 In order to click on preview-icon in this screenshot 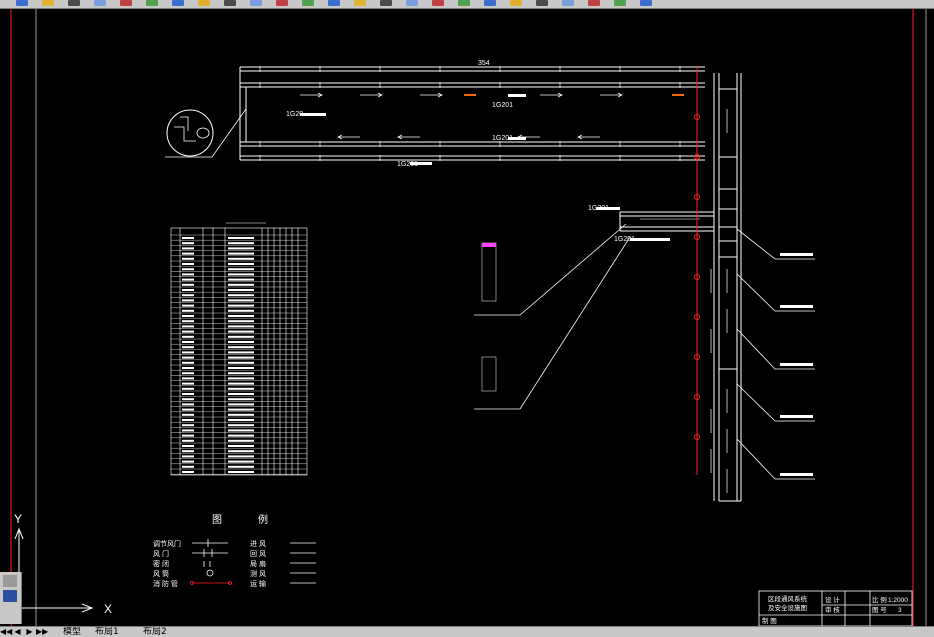, I will do `click(126, 3)`.